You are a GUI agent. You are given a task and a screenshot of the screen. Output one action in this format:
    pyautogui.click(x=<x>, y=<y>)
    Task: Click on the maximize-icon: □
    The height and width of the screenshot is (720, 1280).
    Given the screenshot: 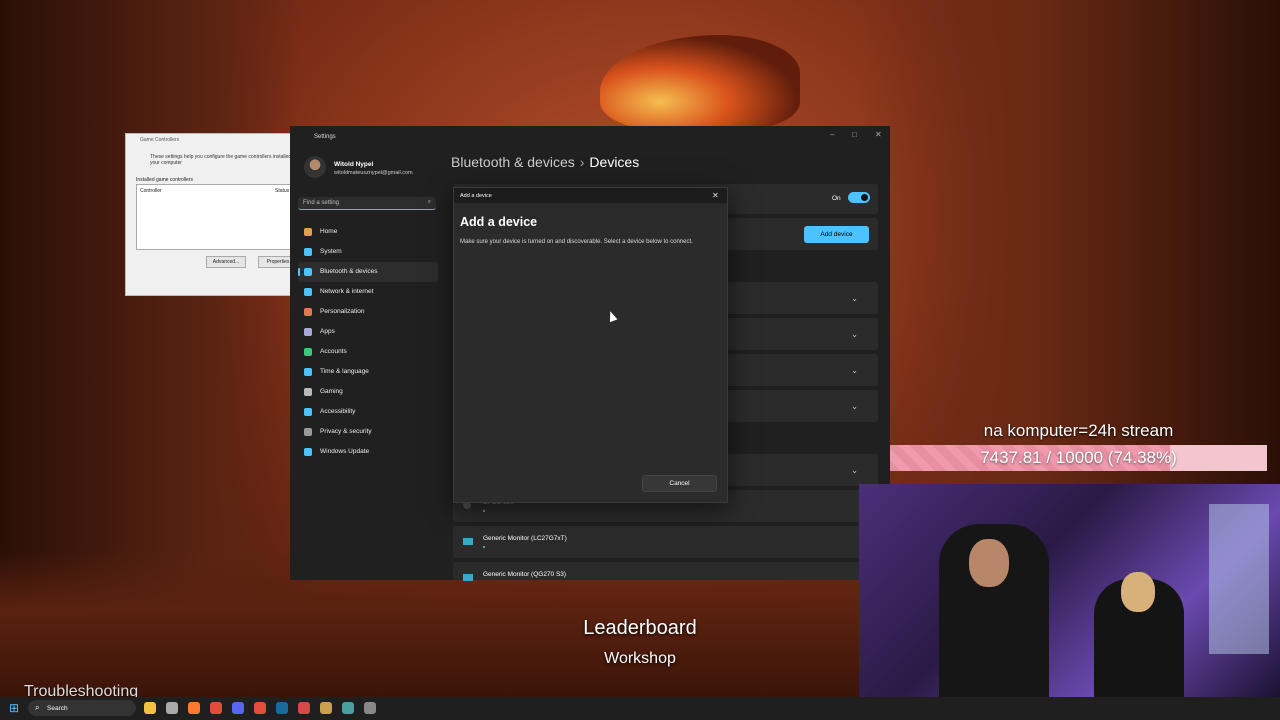 What is the action you would take?
    pyautogui.click(x=854, y=134)
    